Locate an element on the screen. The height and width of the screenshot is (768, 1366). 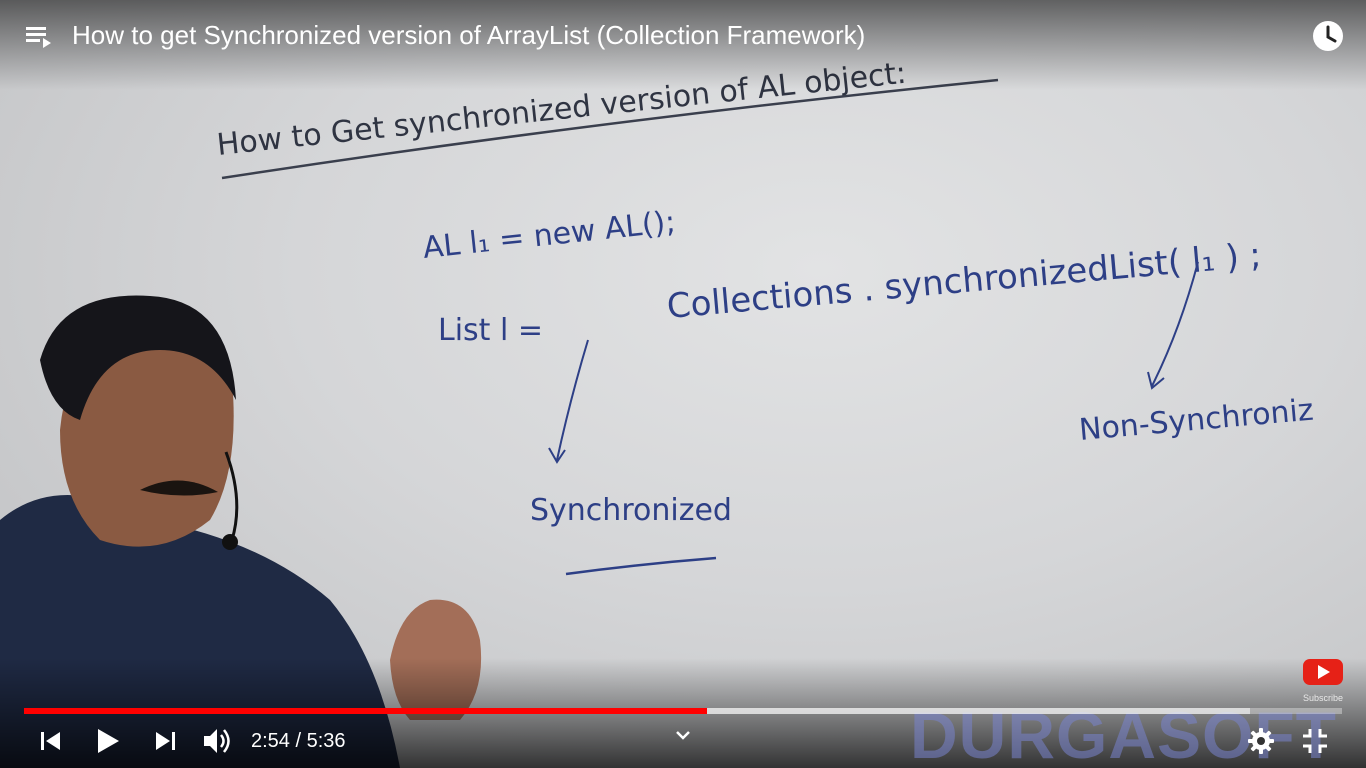
play-icon is located at coordinates (108, 743).